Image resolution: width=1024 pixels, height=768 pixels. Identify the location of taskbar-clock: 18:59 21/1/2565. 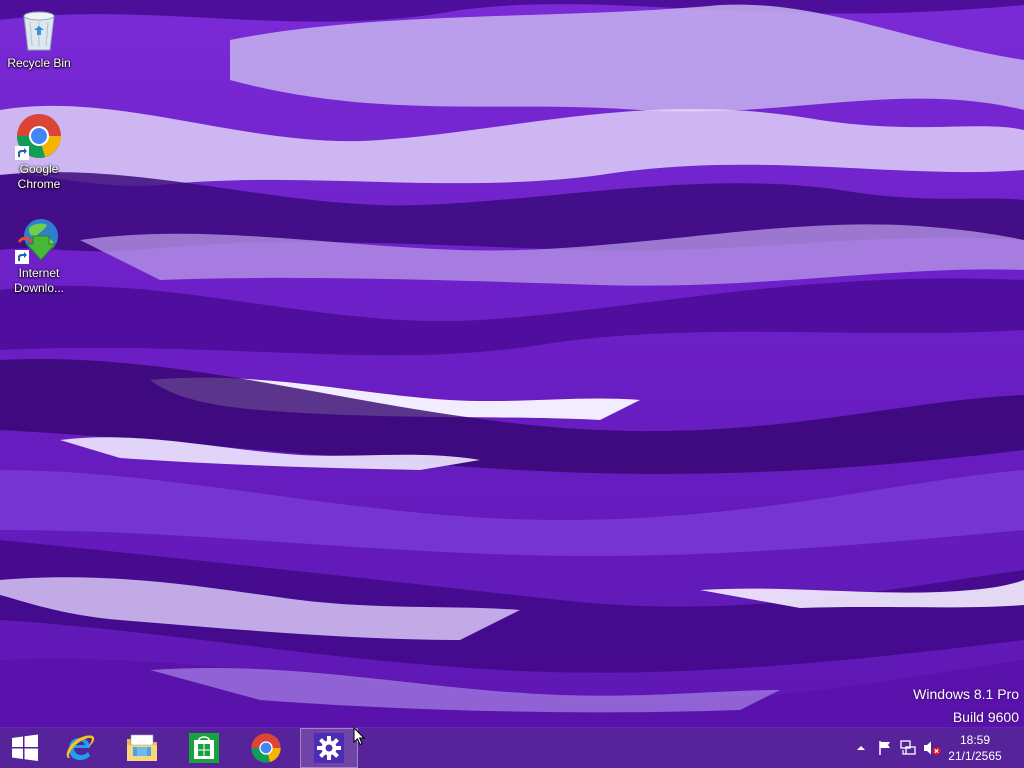
(975, 748).